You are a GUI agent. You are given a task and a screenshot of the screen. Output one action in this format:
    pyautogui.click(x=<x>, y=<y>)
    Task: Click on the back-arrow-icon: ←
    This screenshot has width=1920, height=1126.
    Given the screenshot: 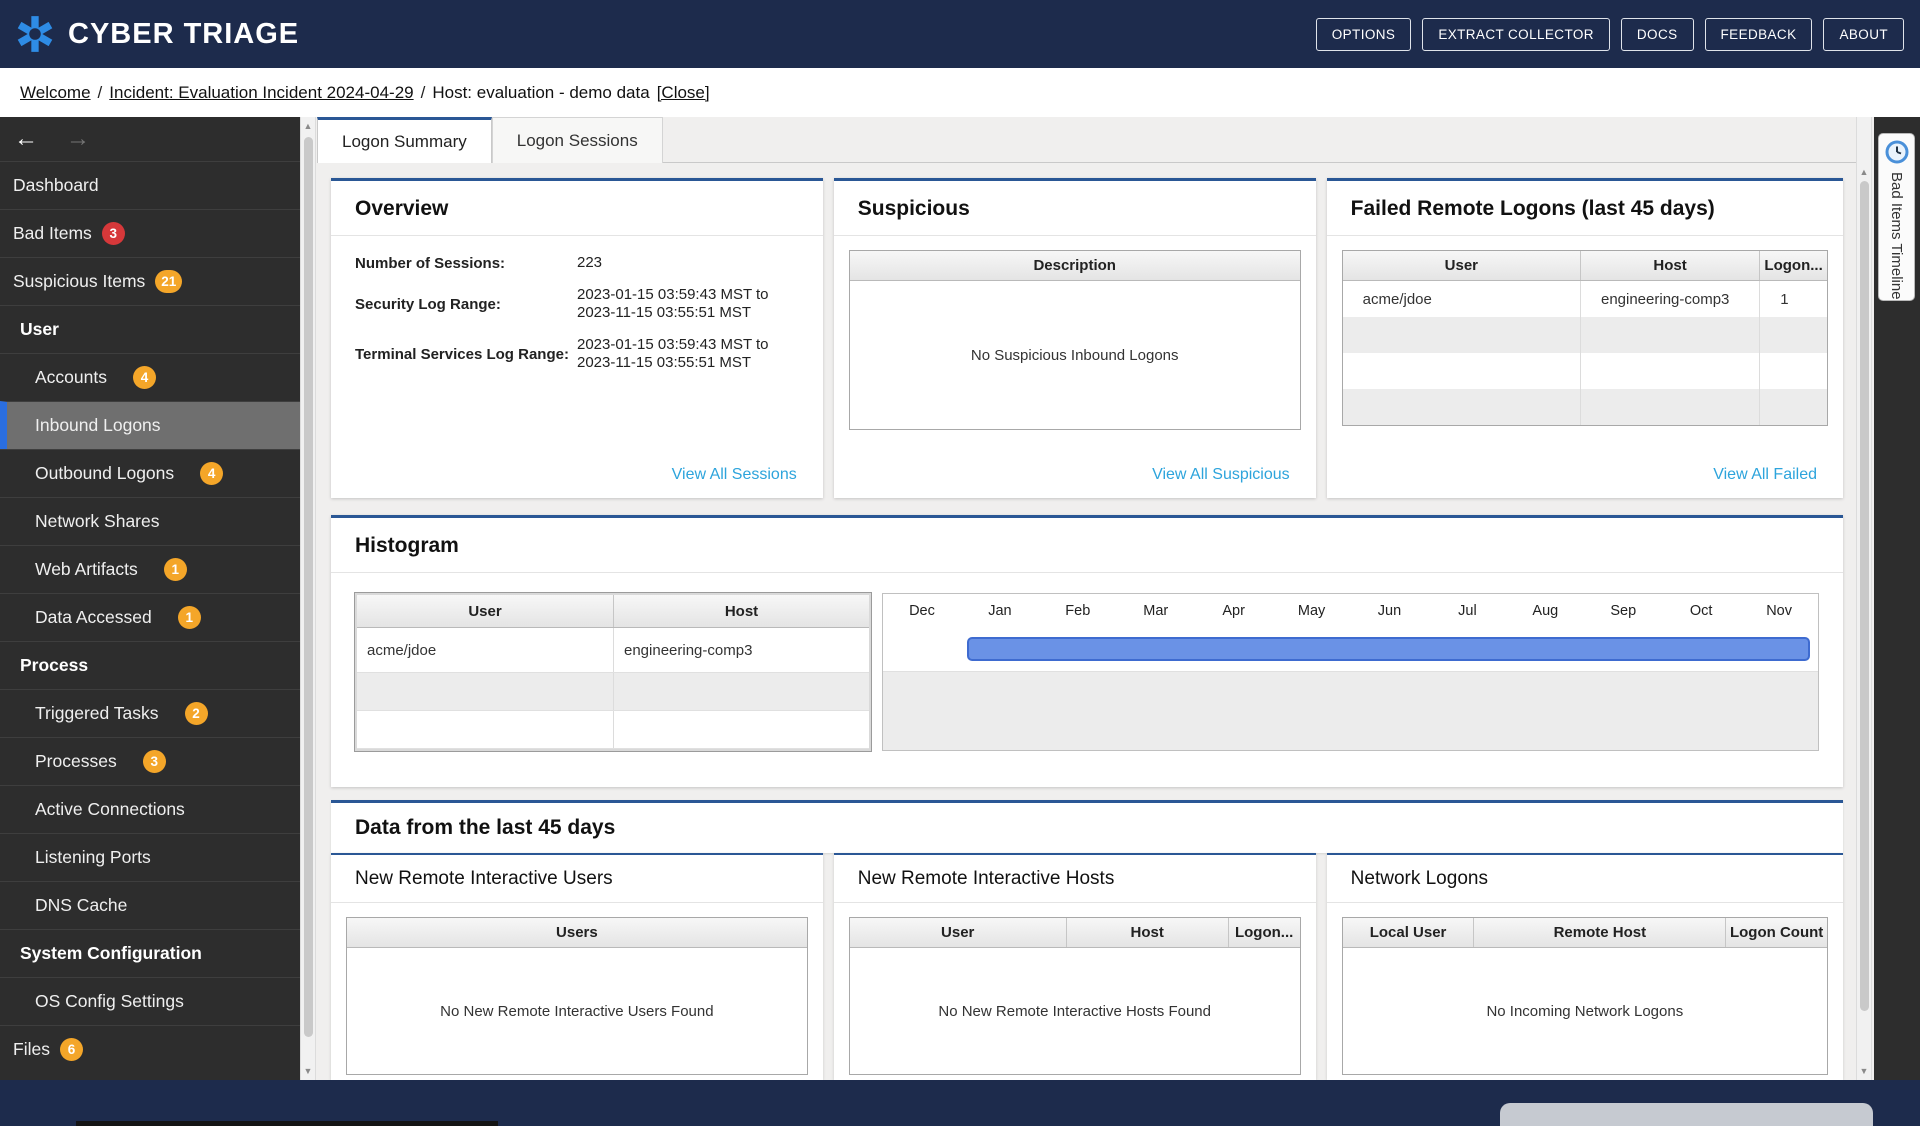 What is the action you would take?
    pyautogui.click(x=26, y=139)
    